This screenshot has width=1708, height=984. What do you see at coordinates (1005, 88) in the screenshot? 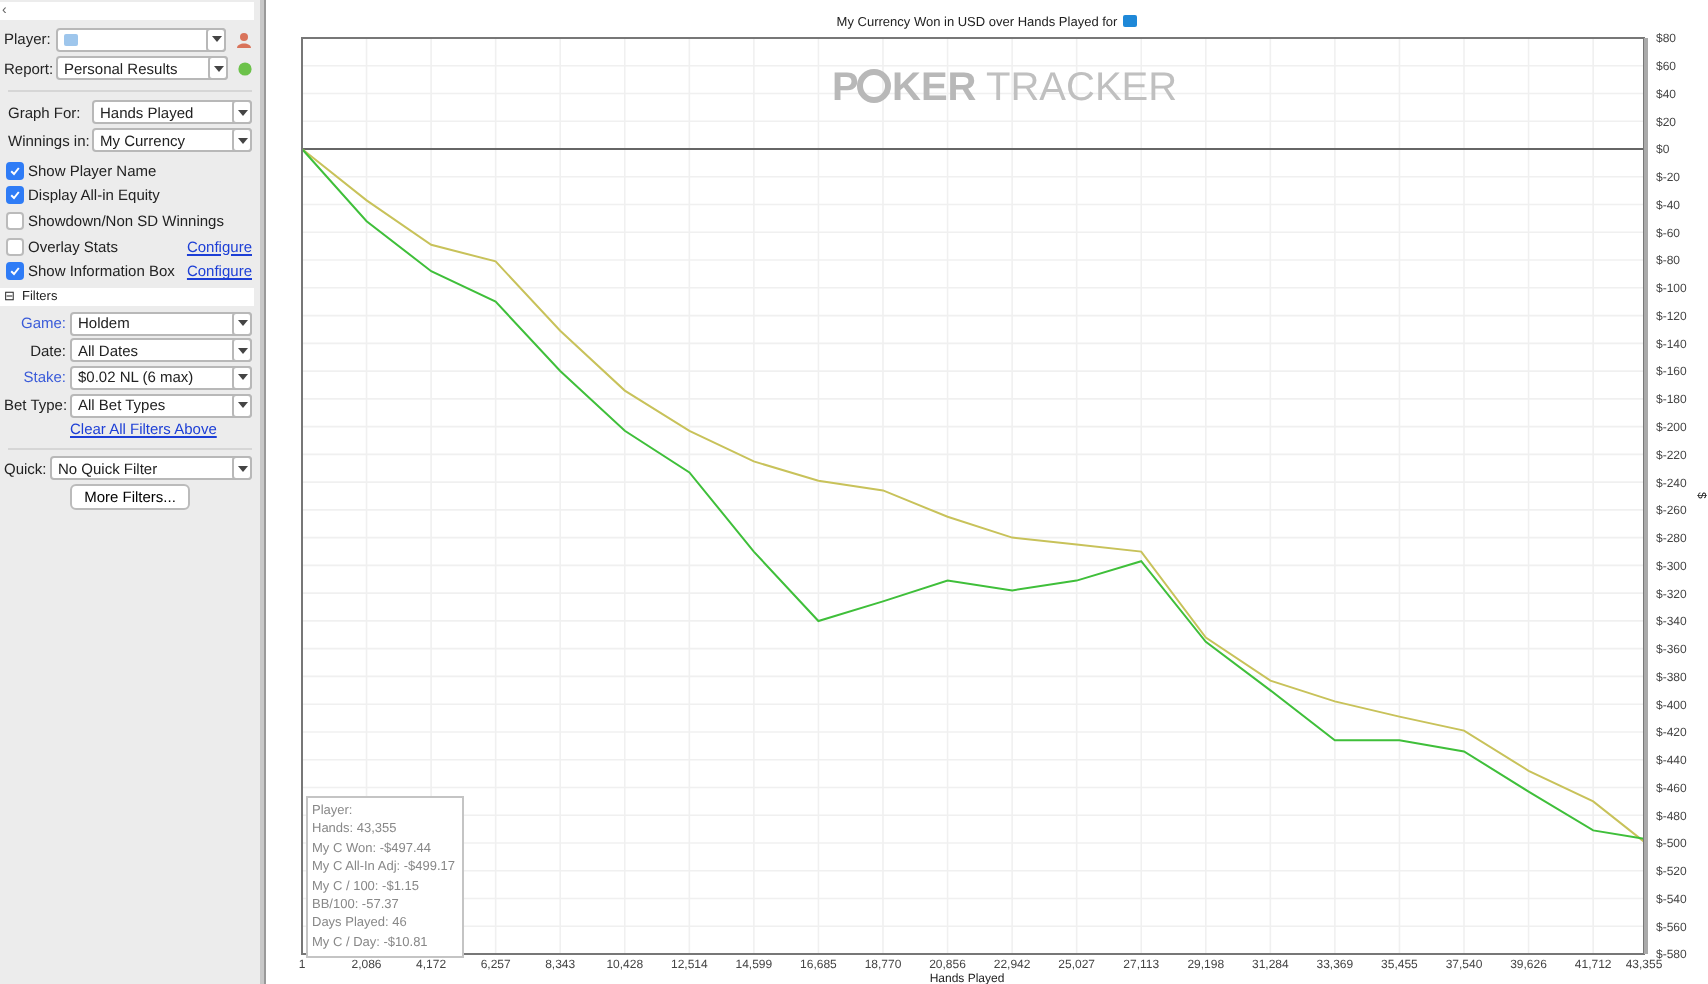
I see `watermark-logo: P KER TRACKER` at bounding box center [1005, 88].